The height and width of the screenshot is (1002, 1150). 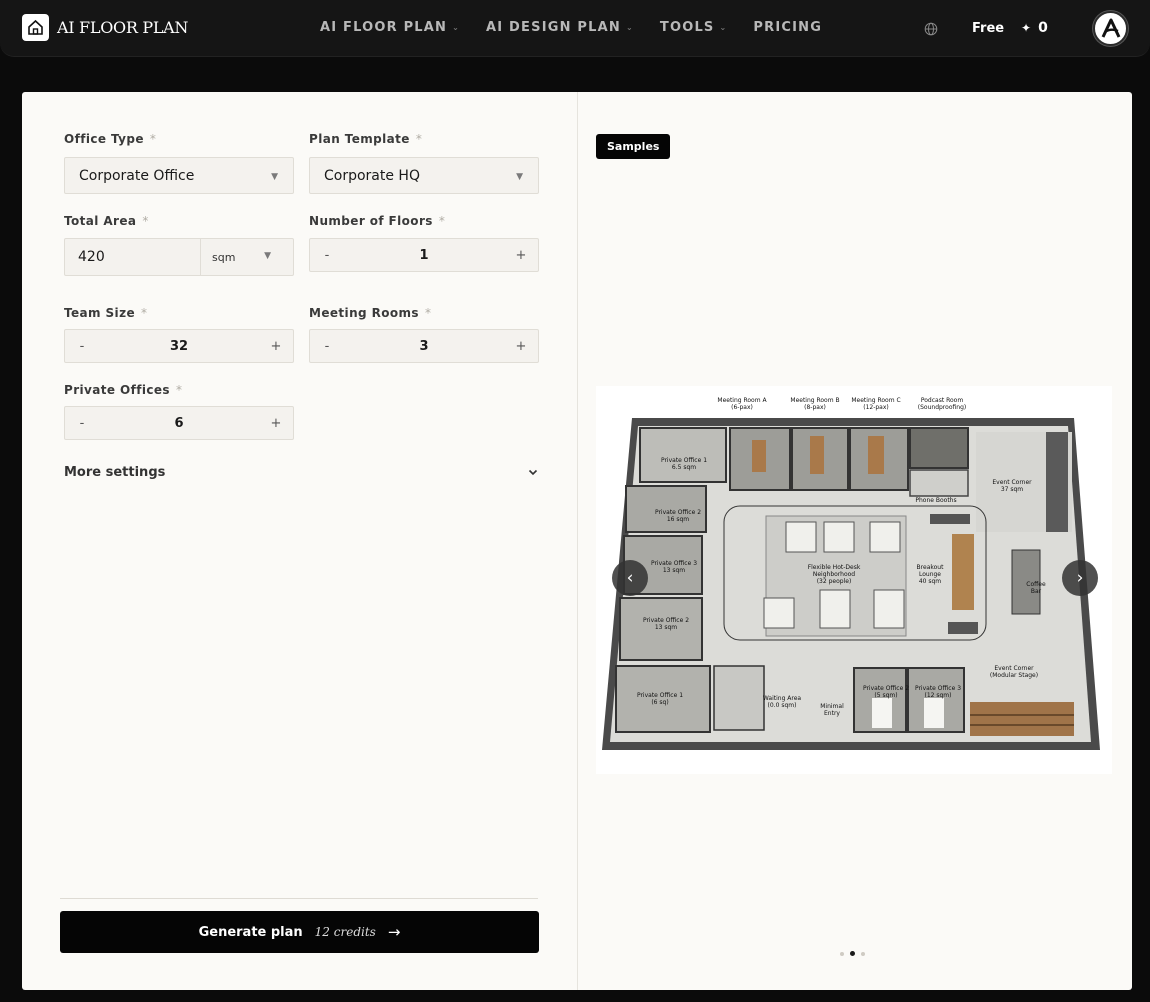 What do you see at coordinates (301, 472) in the screenshot?
I see `more-settings-toggle: More settings` at bounding box center [301, 472].